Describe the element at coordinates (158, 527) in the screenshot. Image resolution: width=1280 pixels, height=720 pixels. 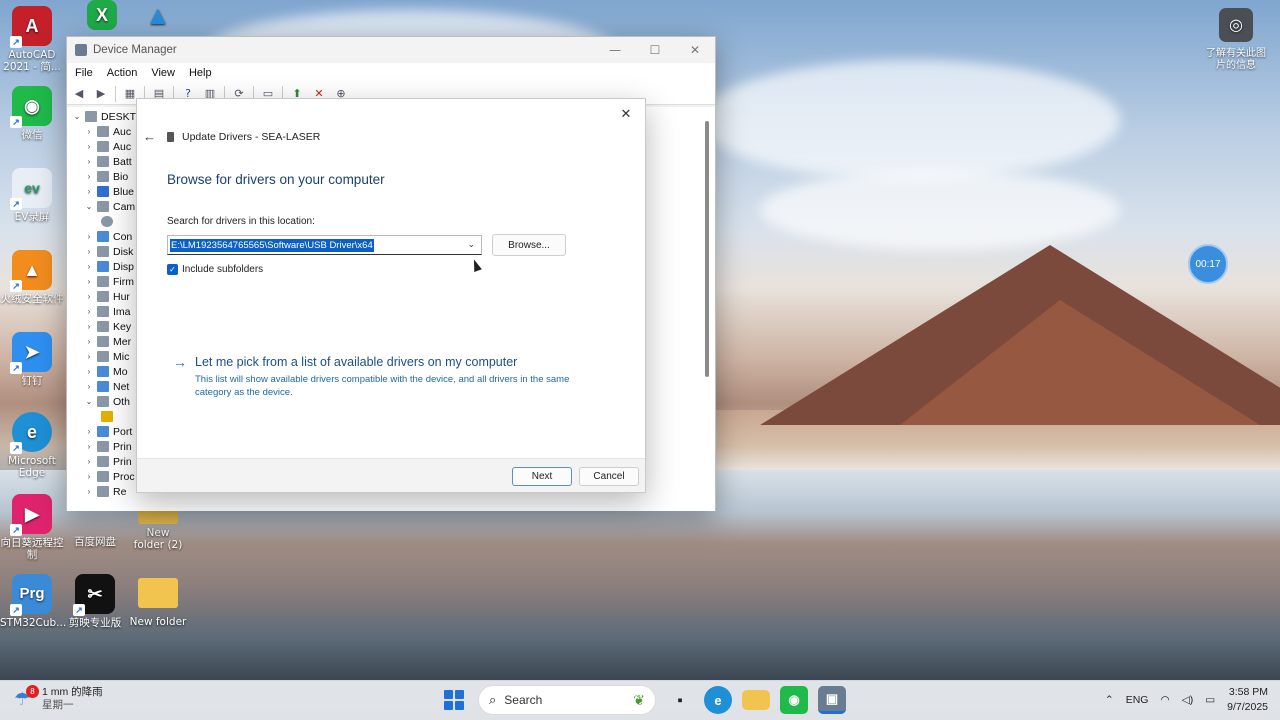
I see `desktop-icon-new-folder-2: New folder (2)` at that location.